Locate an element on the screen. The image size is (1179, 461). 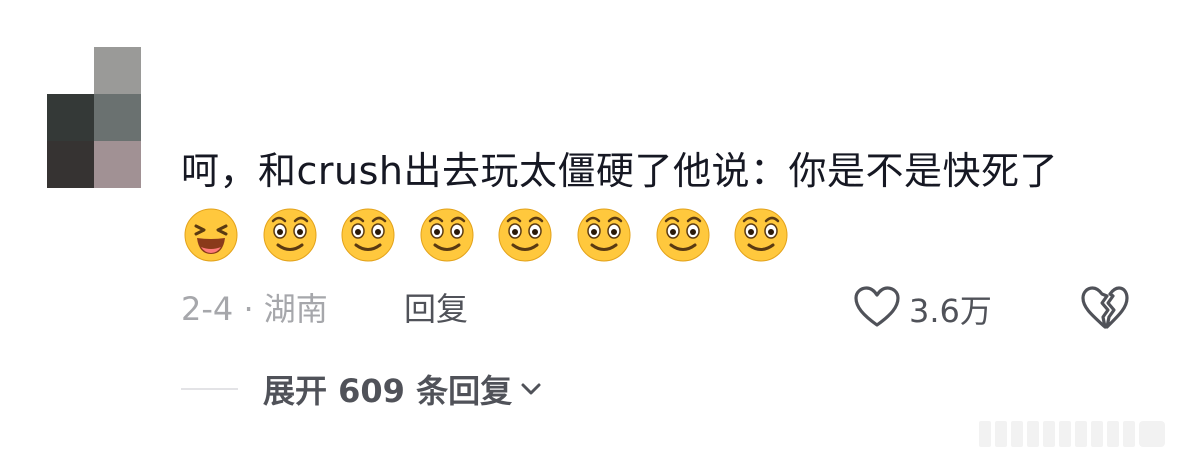
dislike-button is located at coordinates (1105, 309).